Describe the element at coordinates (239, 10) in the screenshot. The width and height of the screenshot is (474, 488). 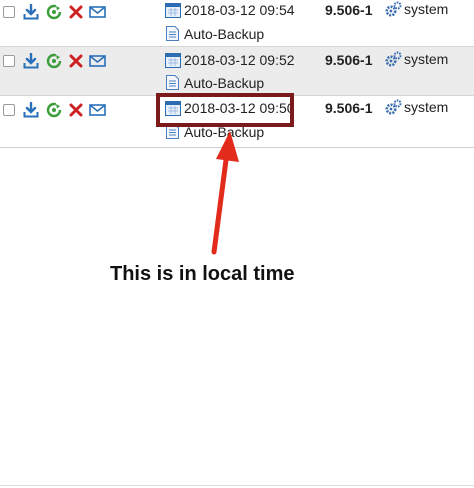
I see `backup-date: 2018-03-12 09:54` at that location.